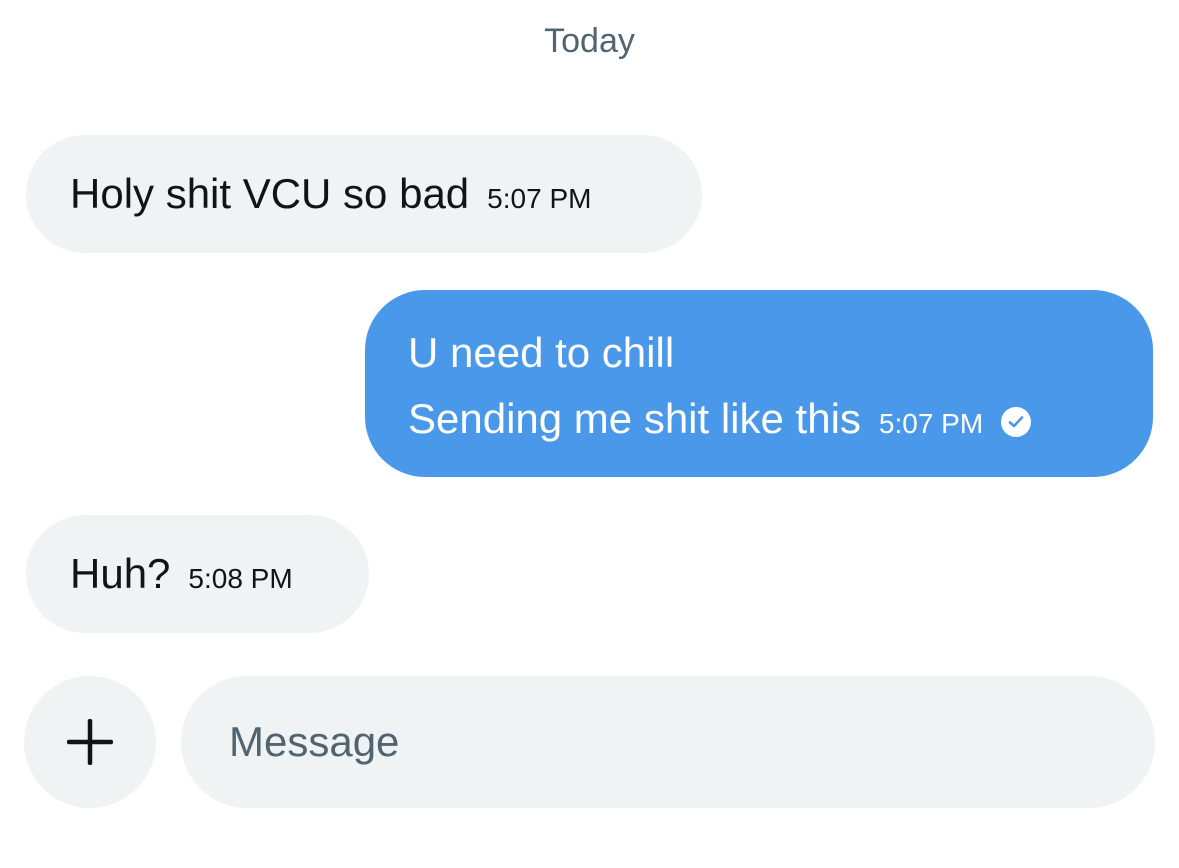 The image size is (1179, 868). Describe the element at coordinates (589, 41) in the screenshot. I see `date-divider: Today` at that location.